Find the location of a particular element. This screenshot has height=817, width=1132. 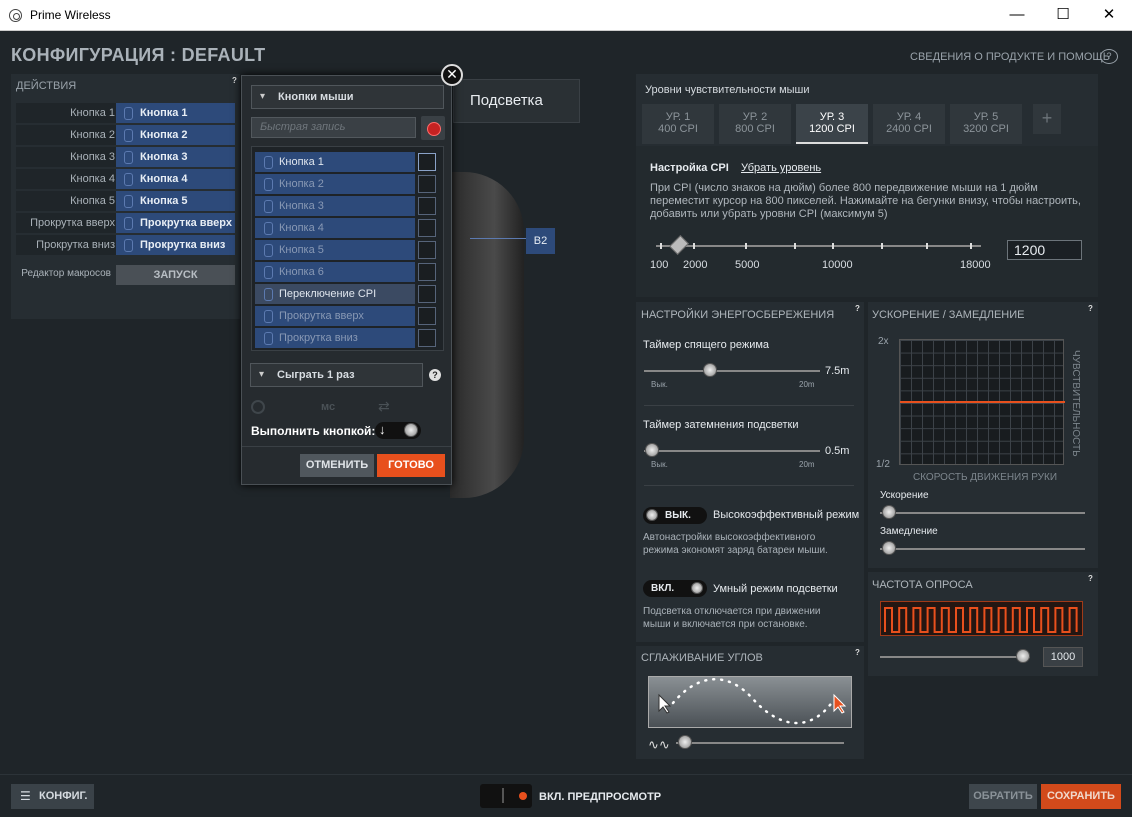

action-value-button: Кнопка 5 is located at coordinates (175, 201).